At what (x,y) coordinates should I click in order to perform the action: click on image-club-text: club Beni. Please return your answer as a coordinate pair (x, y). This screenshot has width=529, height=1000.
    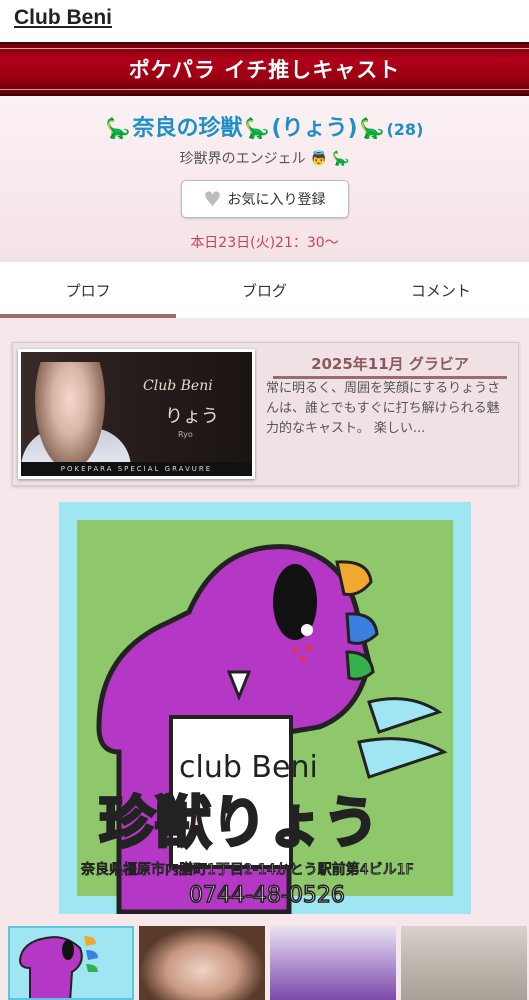
    Looking at the image, I should click on (248, 767).